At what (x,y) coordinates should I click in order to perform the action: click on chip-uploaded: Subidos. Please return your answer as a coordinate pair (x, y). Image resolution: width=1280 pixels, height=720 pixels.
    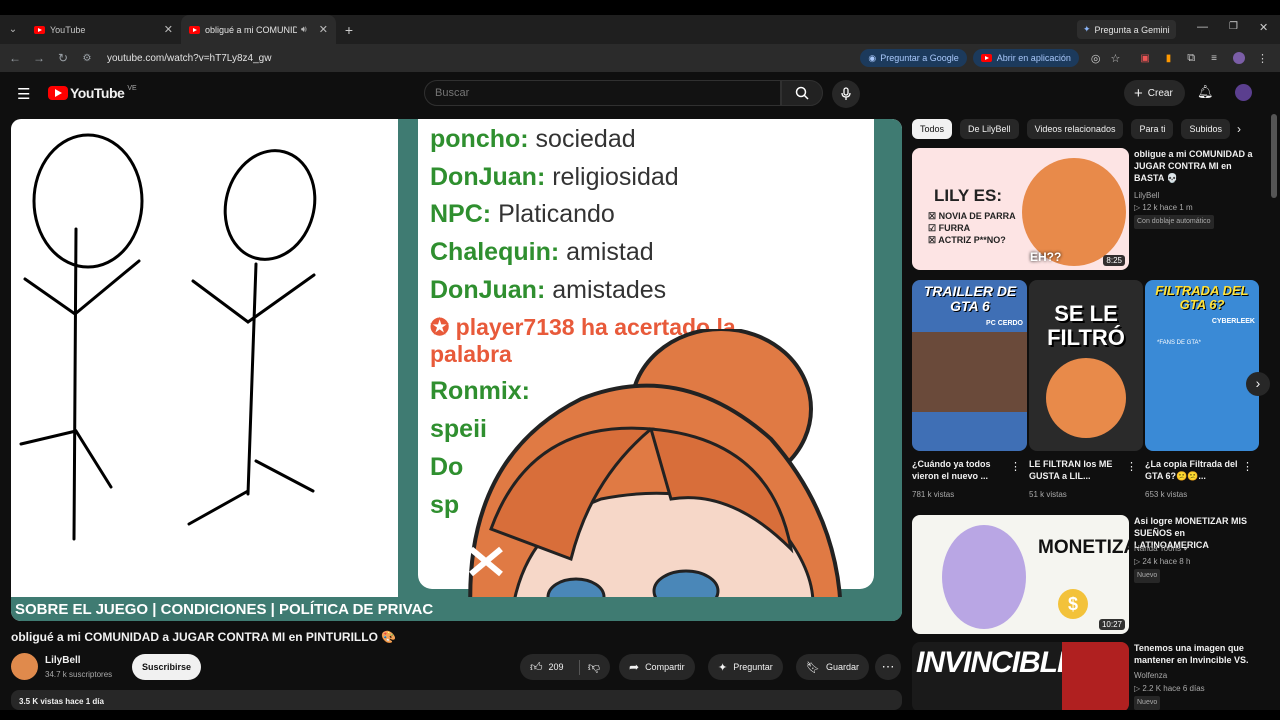
    Looking at the image, I should click on (1205, 129).